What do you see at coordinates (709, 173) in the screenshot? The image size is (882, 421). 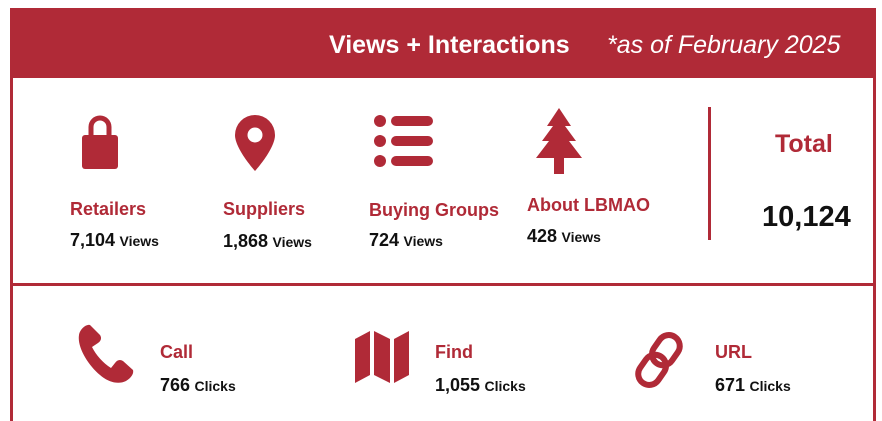 I see `vertical-divider` at bounding box center [709, 173].